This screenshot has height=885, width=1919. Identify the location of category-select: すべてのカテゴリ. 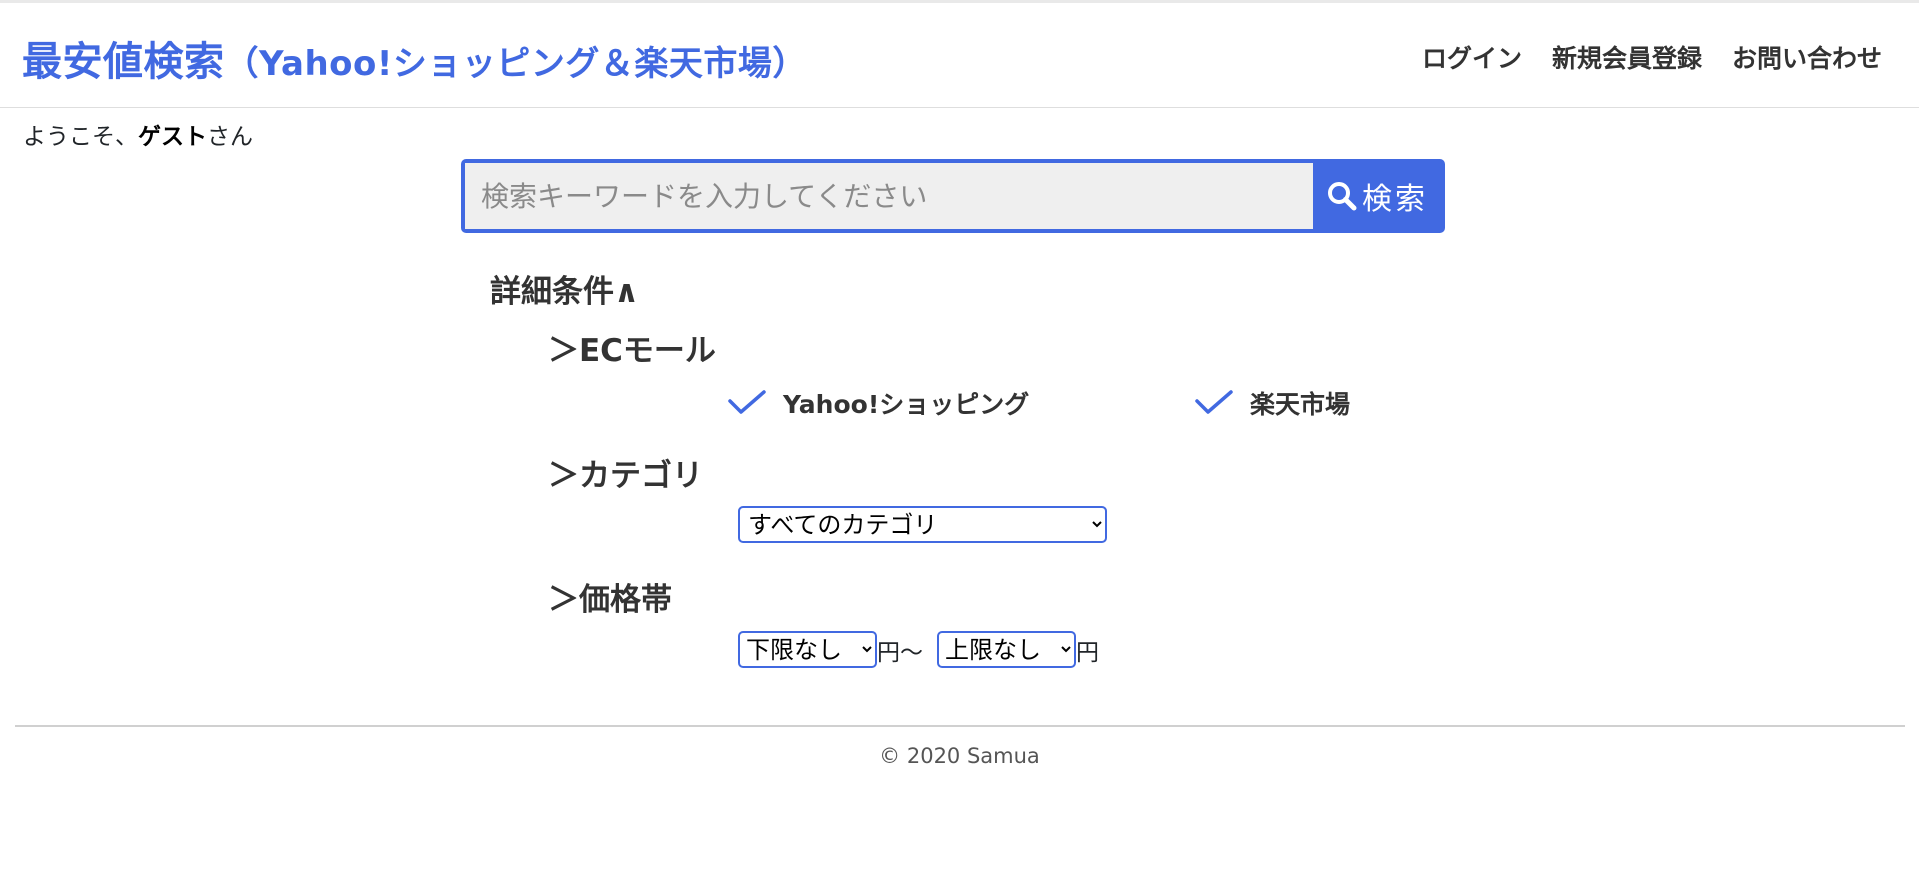
(922, 524).